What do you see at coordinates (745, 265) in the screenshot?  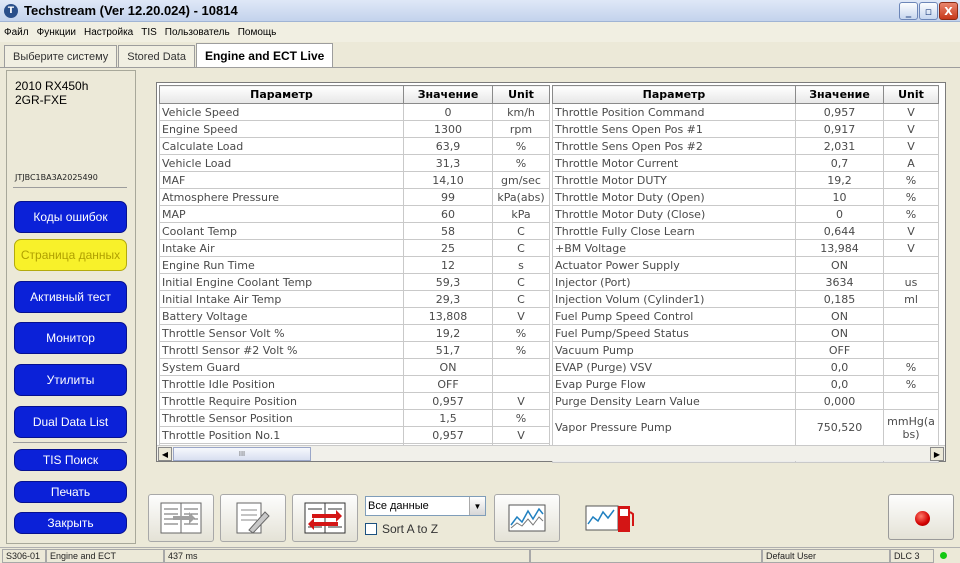 I see `table-row: Actuator Power Supply ON` at bounding box center [745, 265].